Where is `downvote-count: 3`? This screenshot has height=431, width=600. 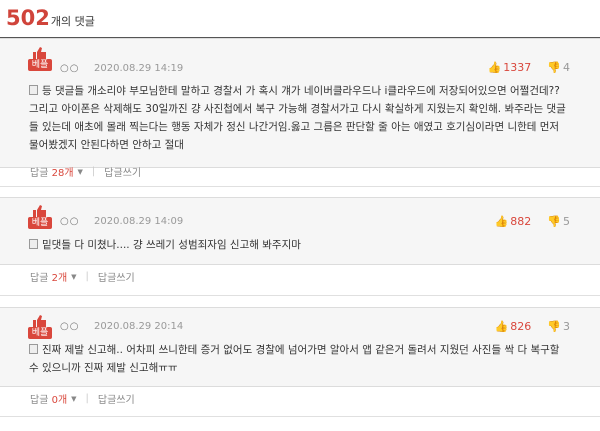
downvote-count: 3 is located at coordinates (566, 326).